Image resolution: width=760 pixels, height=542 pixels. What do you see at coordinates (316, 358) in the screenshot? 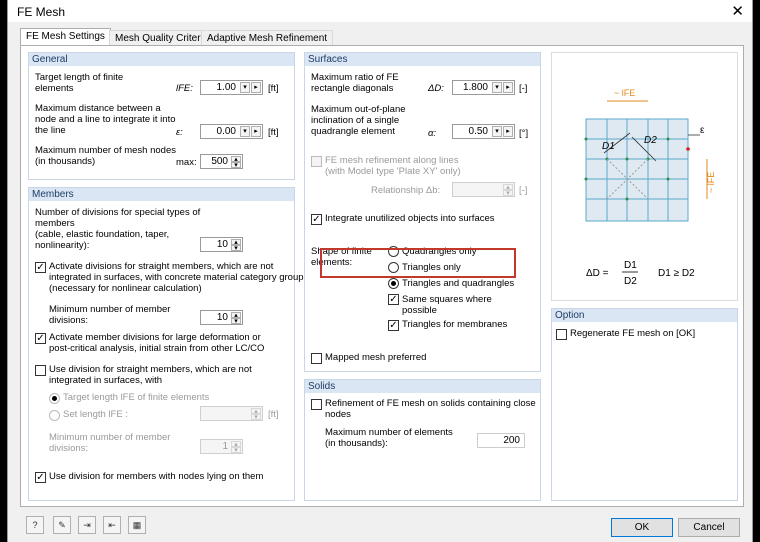
I see `mapped-mesh-checkbox` at bounding box center [316, 358].